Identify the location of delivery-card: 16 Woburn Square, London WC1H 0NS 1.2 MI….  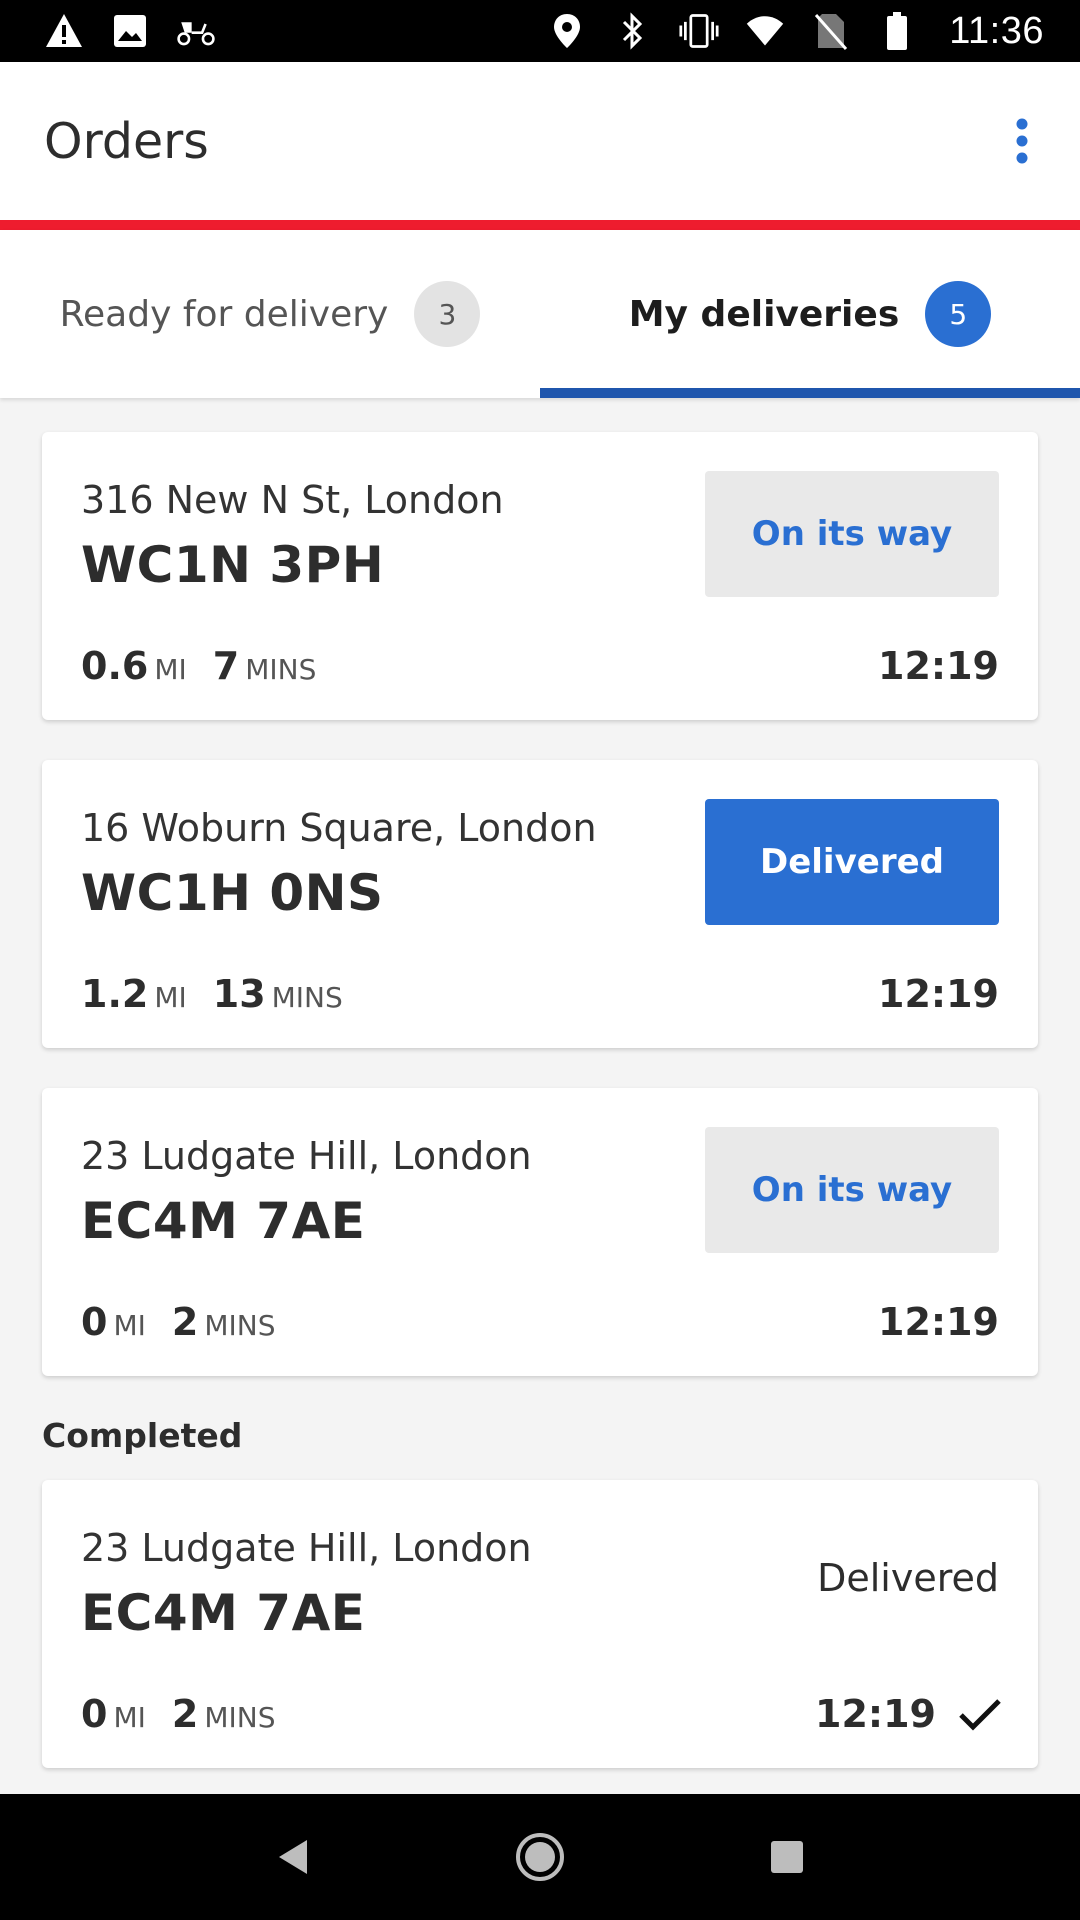
(540, 904).